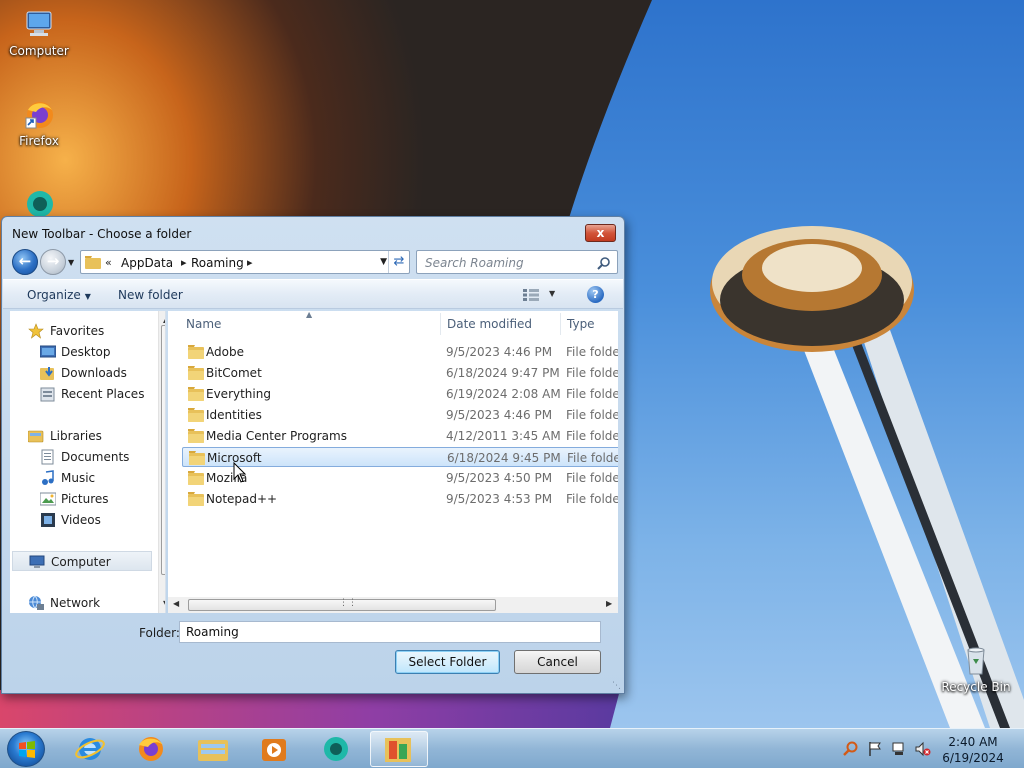 The image size is (1024, 768). I want to click on folder-label: Folder:, so click(159, 633).